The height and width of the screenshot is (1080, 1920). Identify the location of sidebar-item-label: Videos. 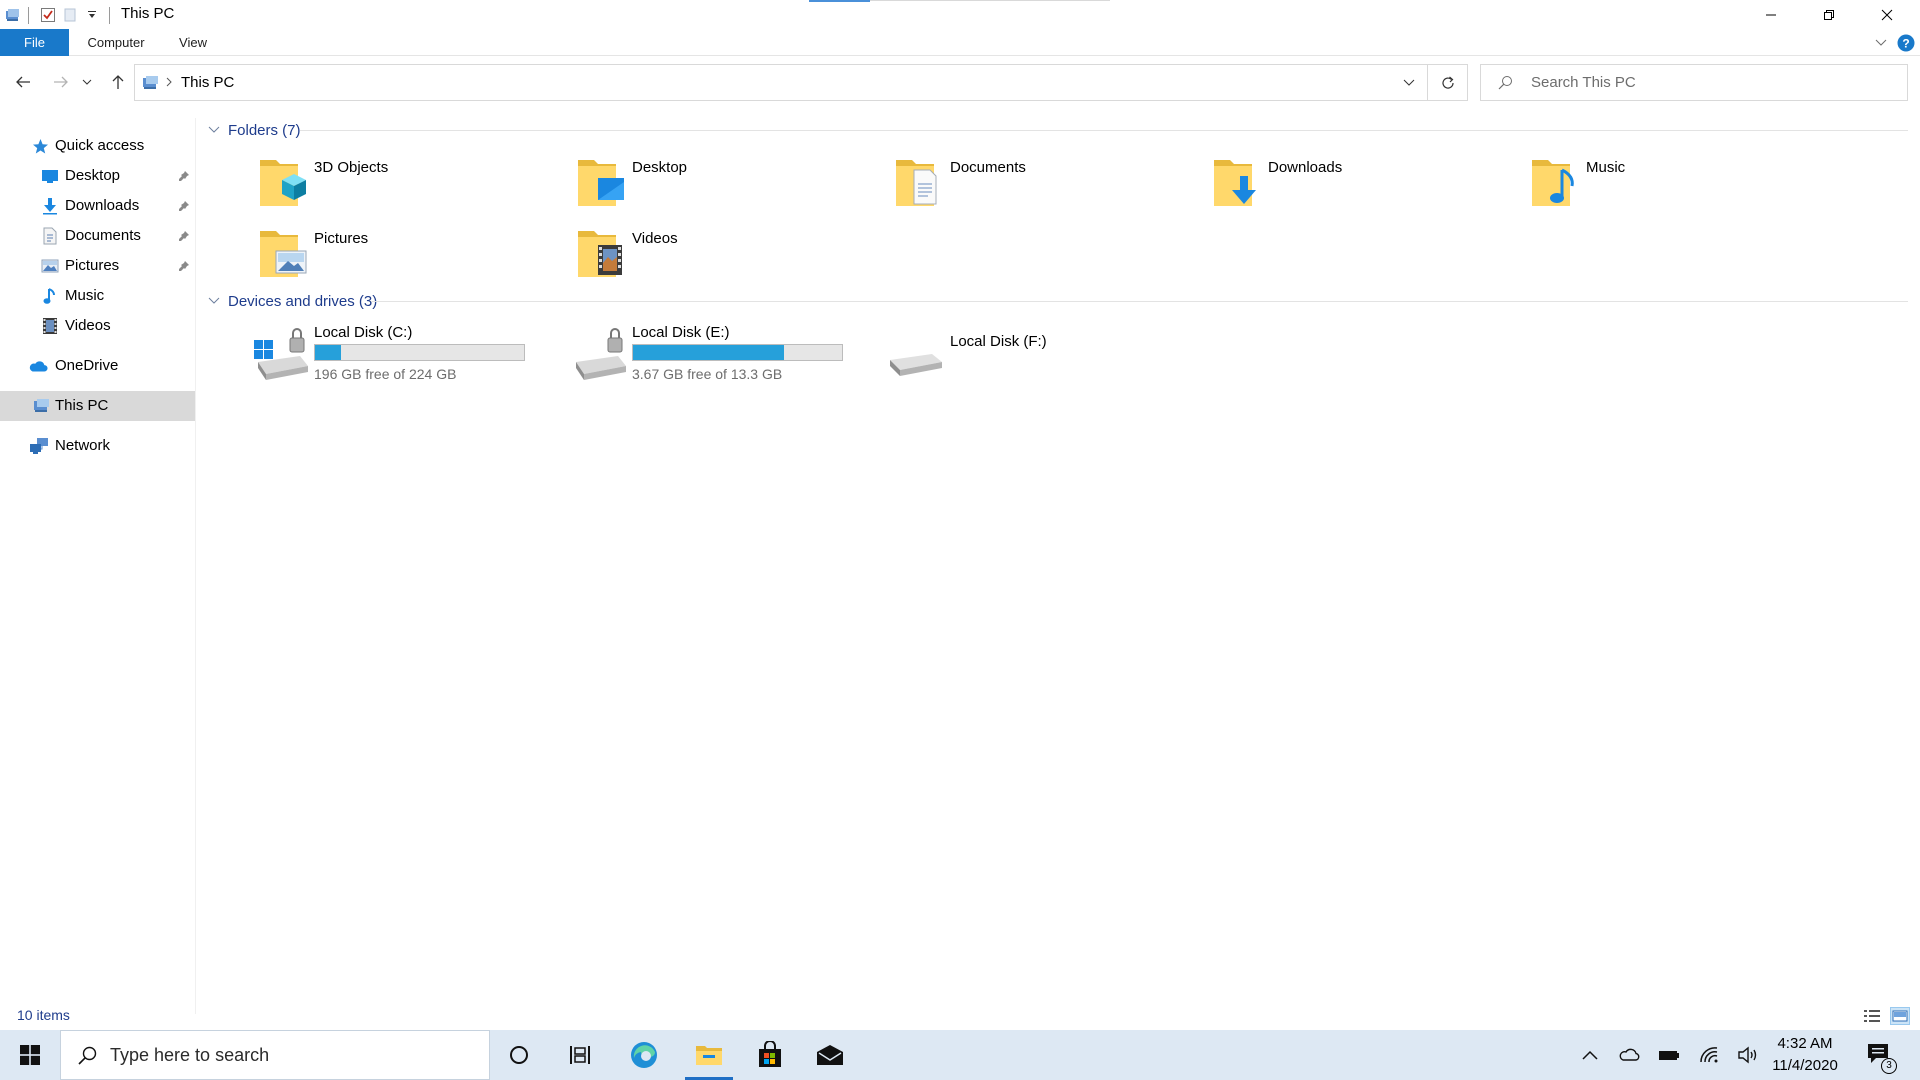
(88, 325).